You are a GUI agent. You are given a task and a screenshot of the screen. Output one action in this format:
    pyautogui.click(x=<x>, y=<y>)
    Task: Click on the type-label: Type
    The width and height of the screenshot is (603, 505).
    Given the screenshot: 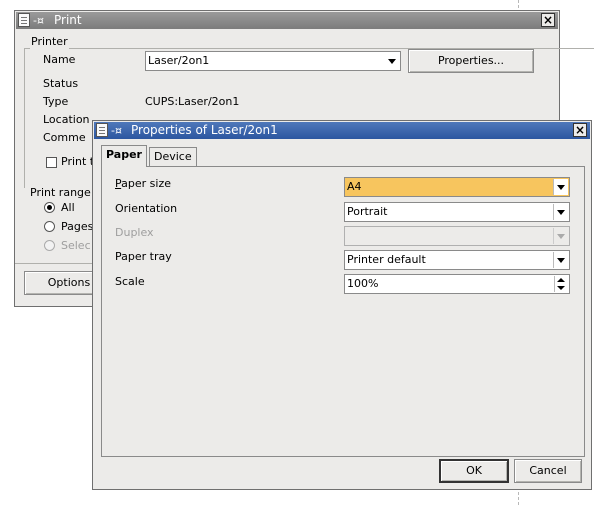 What is the action you would take?
    pyautogui.click(x=56, y=101)
    